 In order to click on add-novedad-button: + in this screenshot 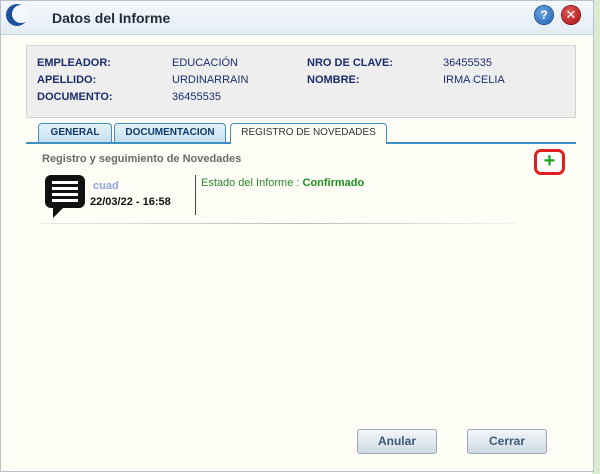, I will do `click(549, 162)`.